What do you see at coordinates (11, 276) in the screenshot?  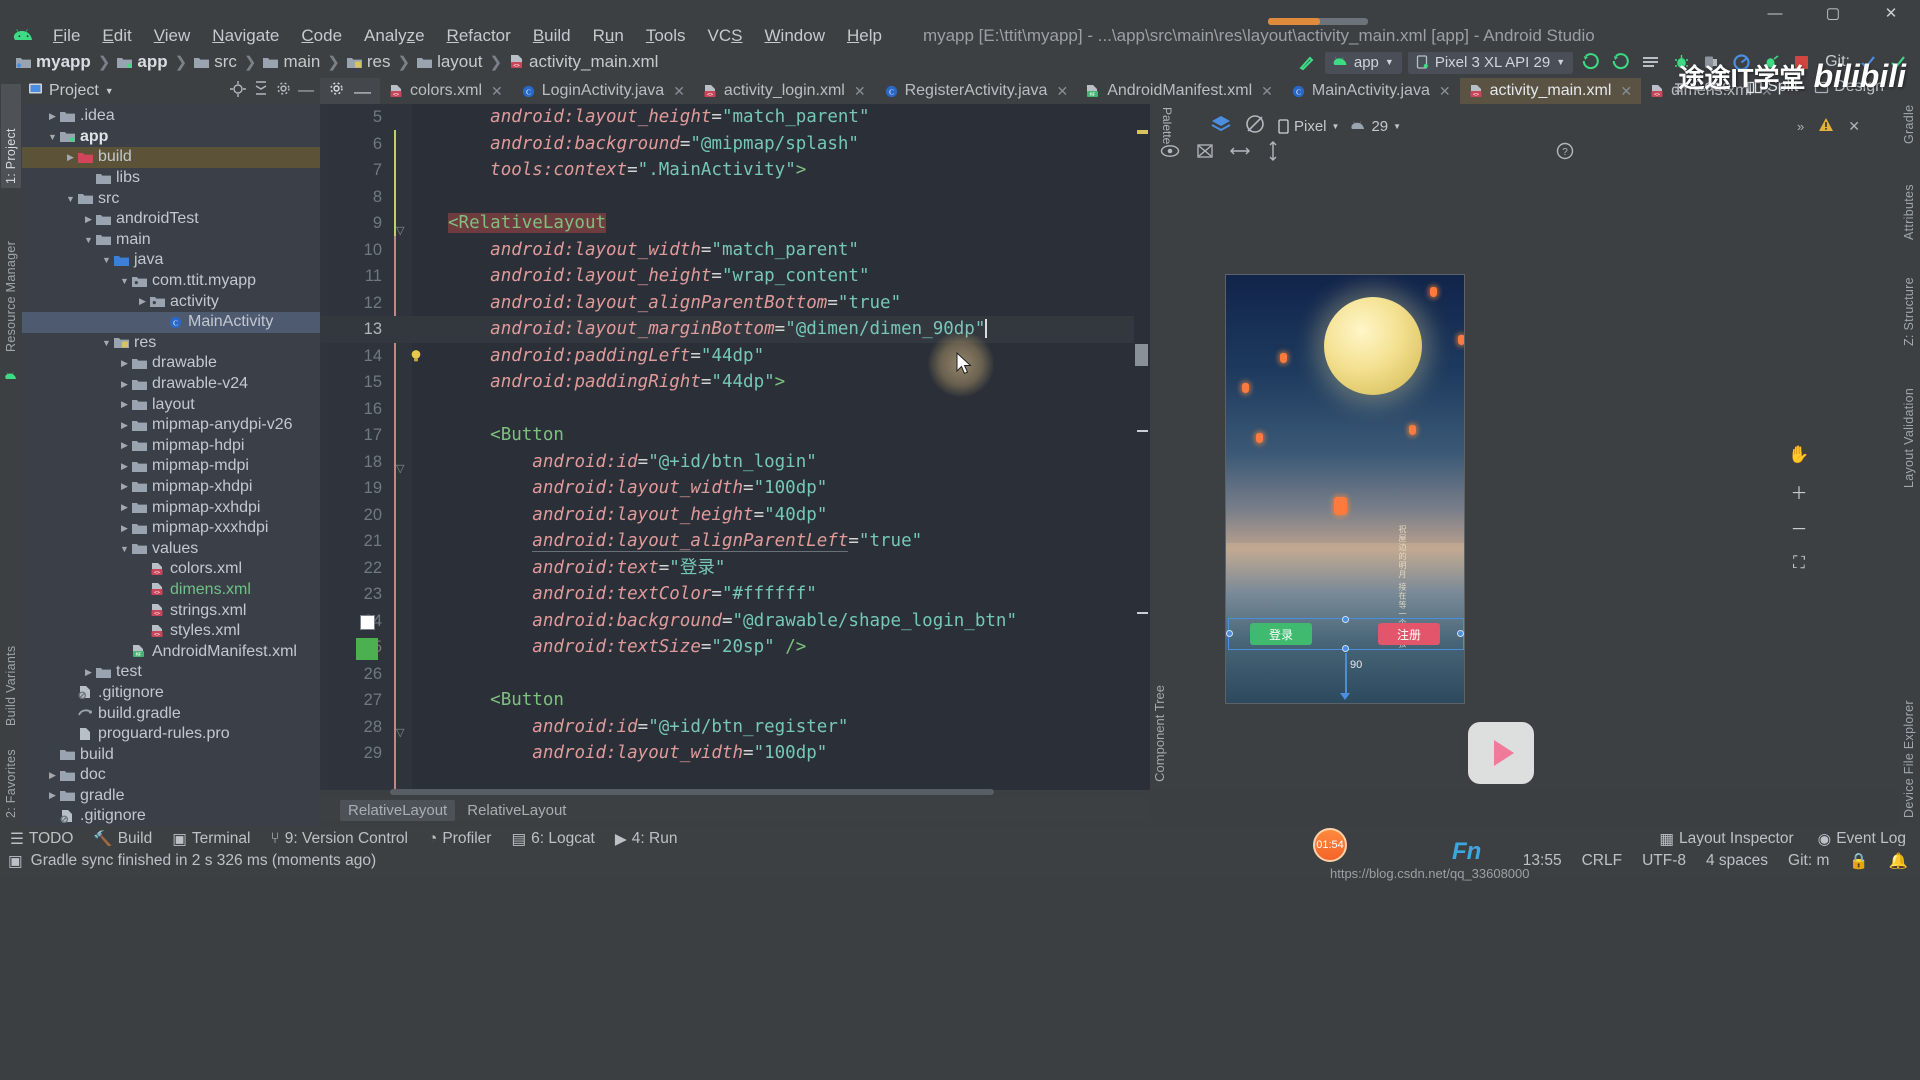 I see `rail-tab-resource-manager: Resource Manager` at bounding box center [11, 276].